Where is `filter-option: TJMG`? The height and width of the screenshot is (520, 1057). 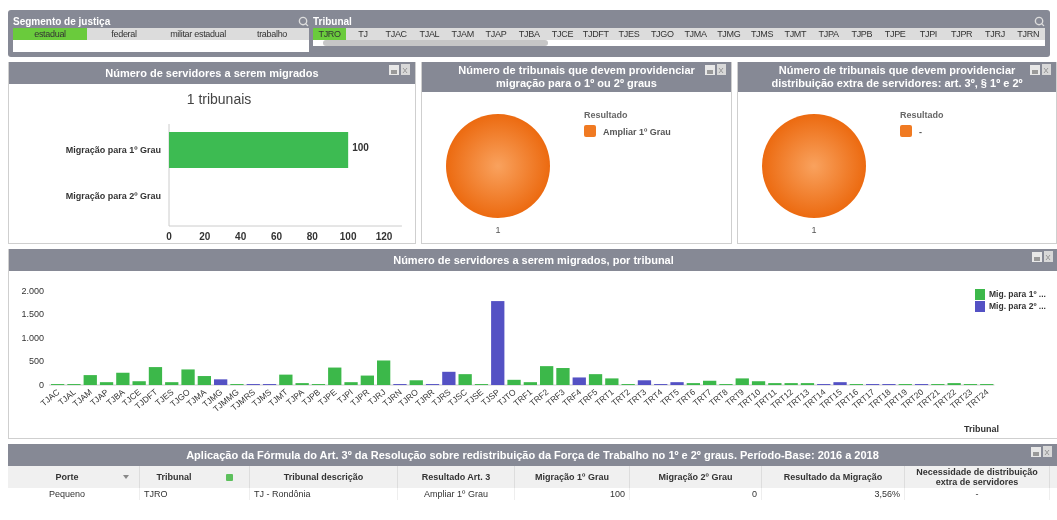 filter-option: TJMG is located at coordinates (729, 34).